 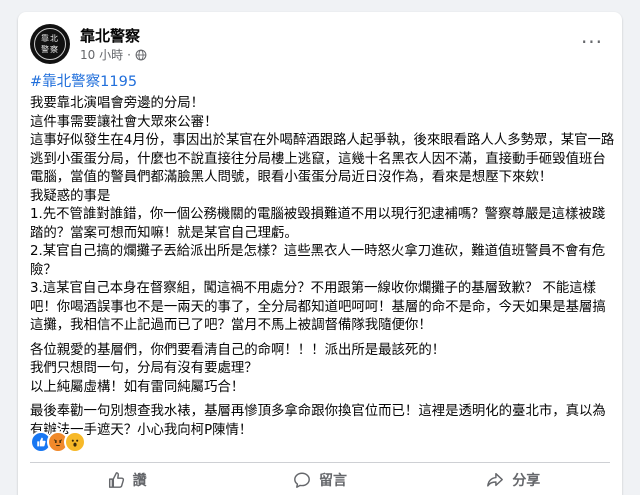 What do you see at coordinates (141, 54) in the screenshot?
I see `globe-icon` at bounding box center [141, 54].